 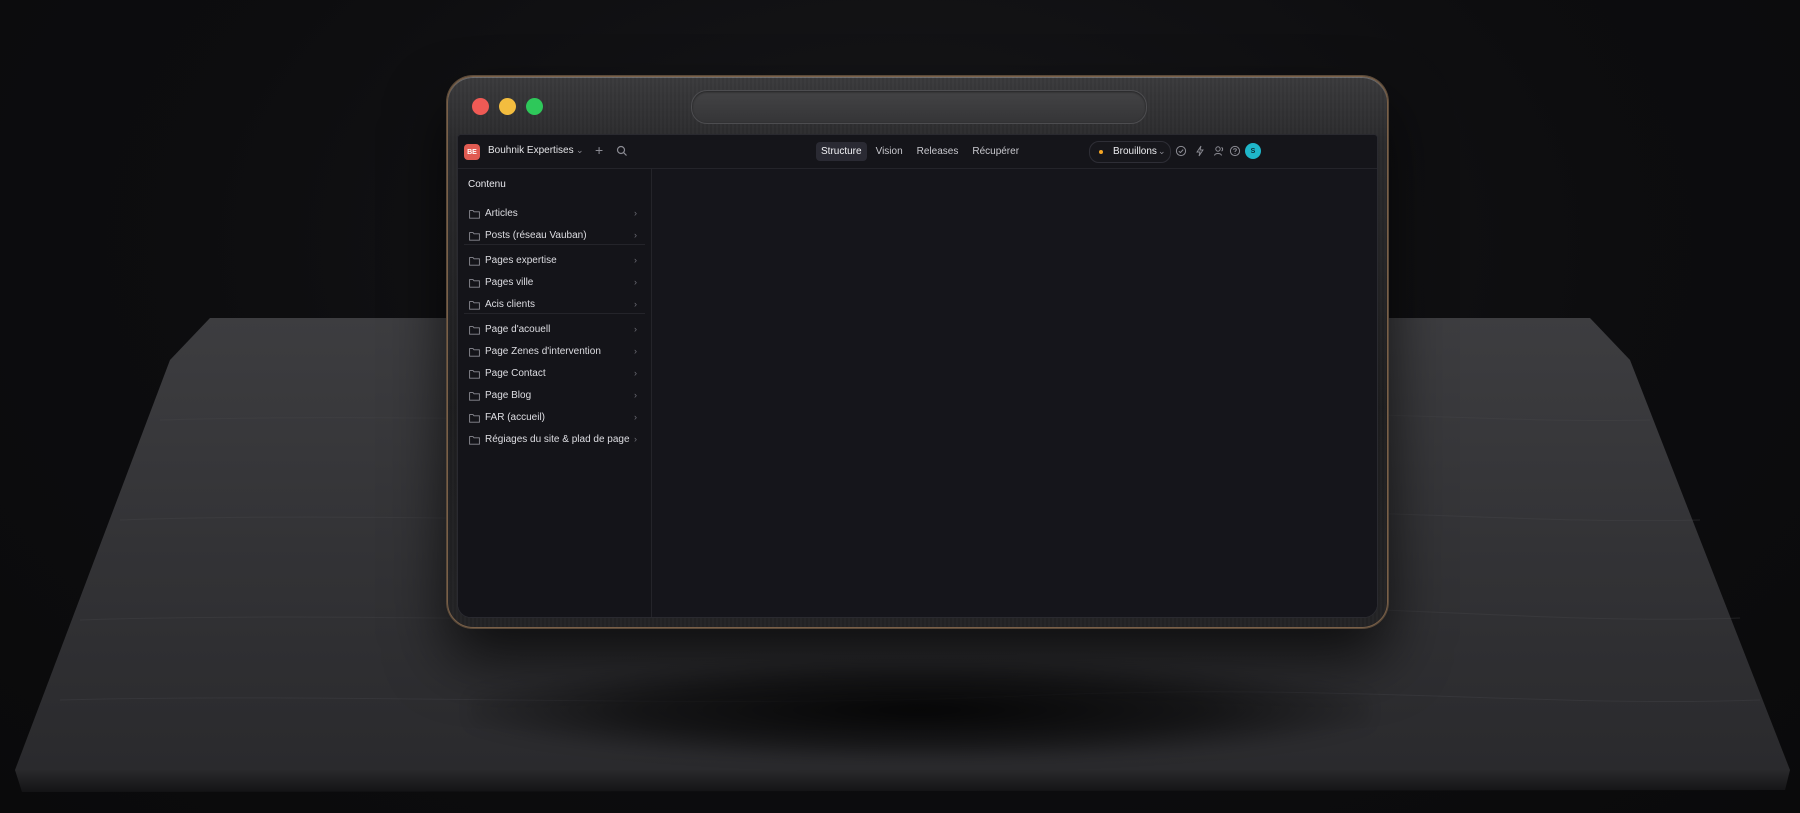 I want to click on sidebar-item-label: Page Zenes d'intervention, so click(x=543, y=351).